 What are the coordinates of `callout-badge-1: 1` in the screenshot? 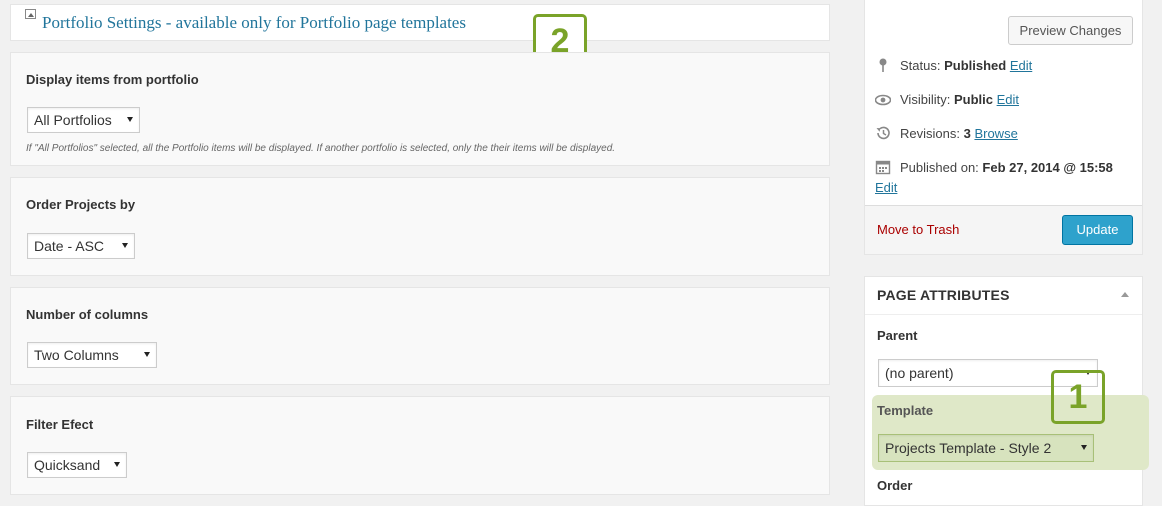 It's located at (1078, 397).